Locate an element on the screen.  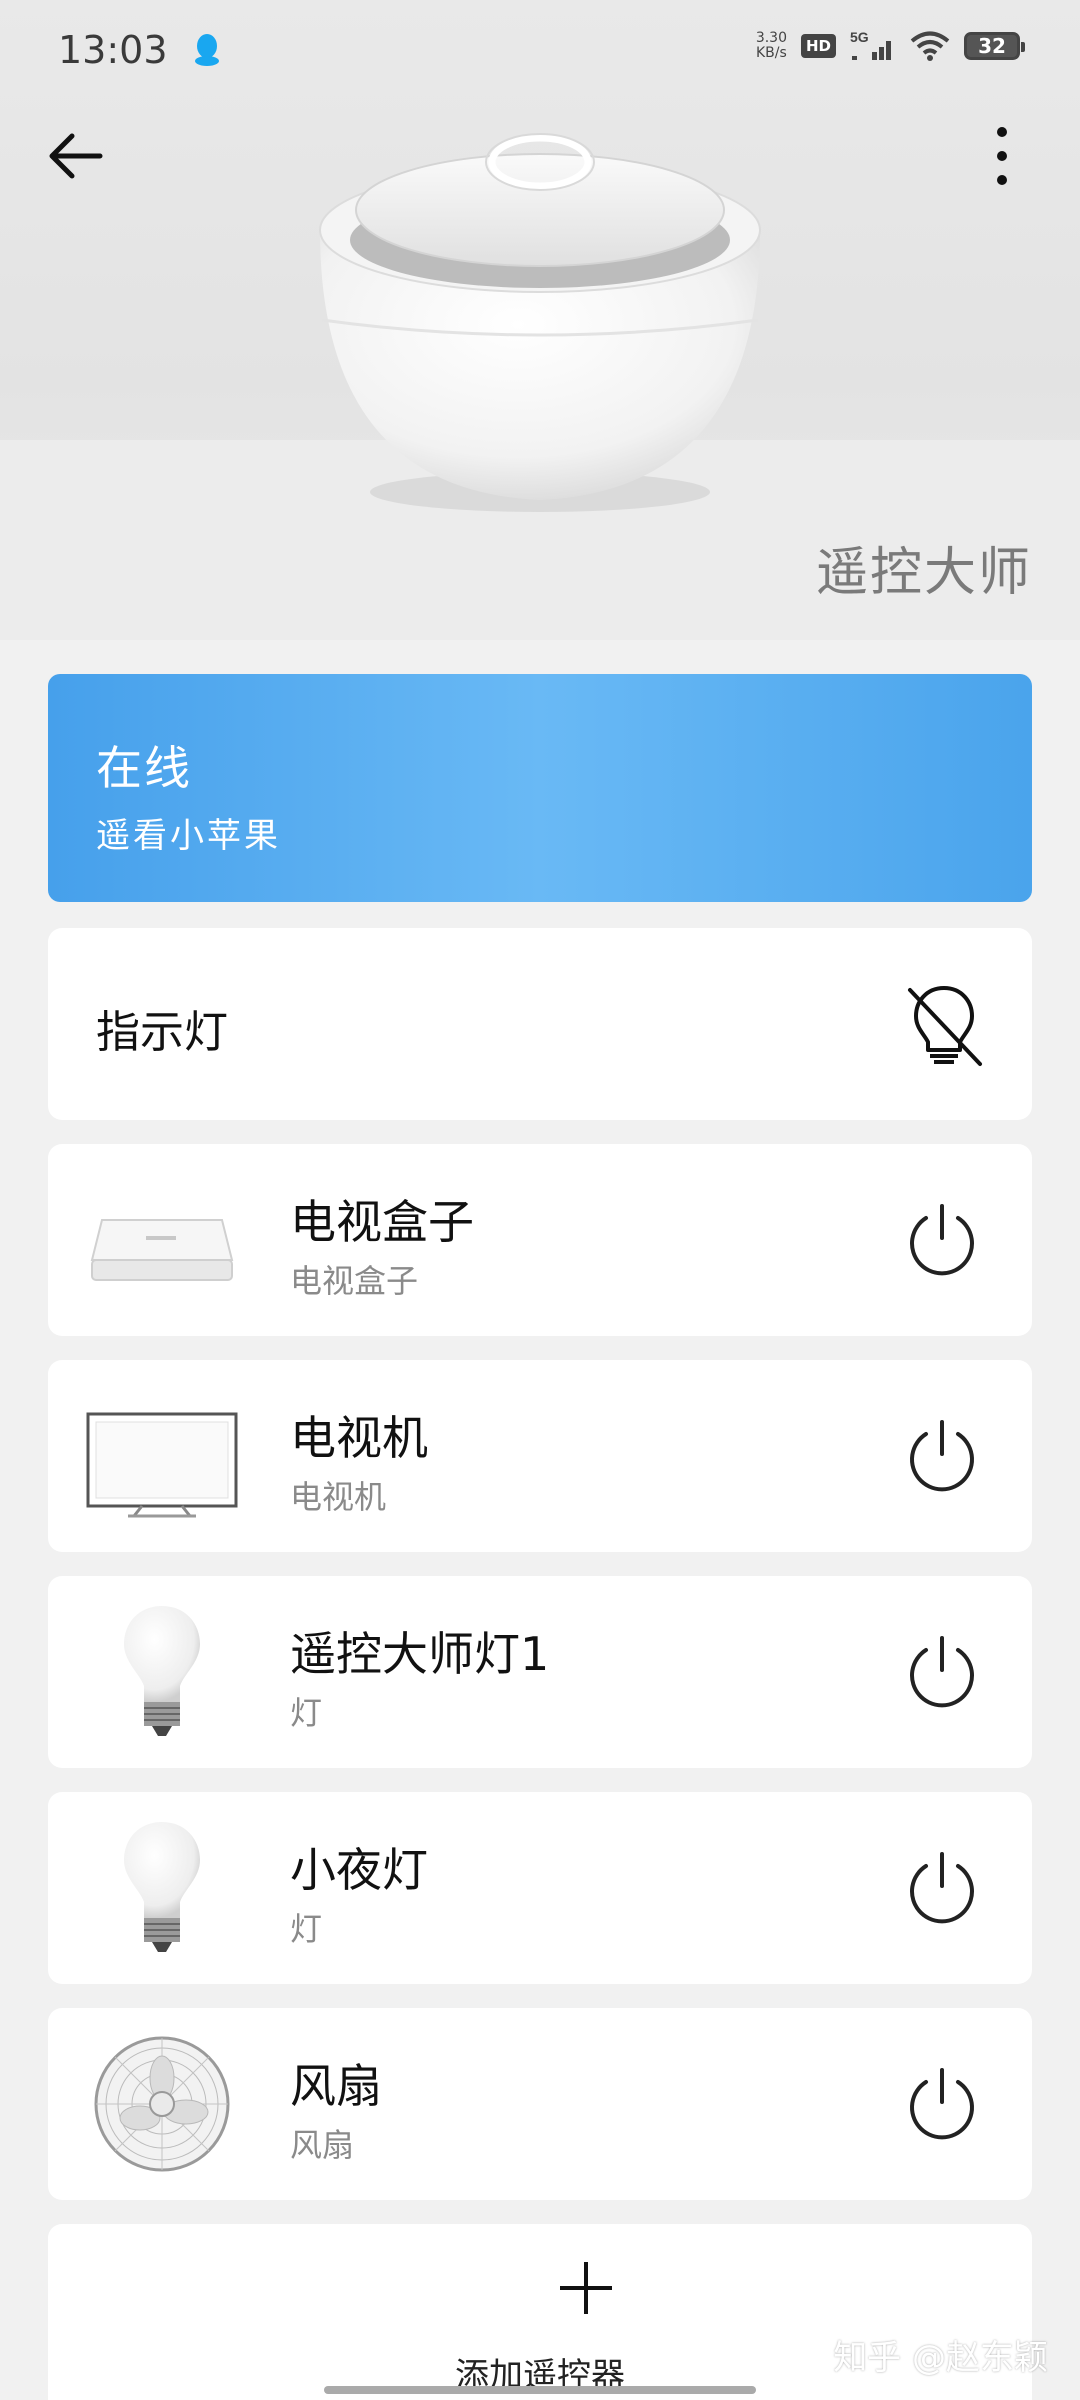
fan-icon is located at coordinates (162, 2104).